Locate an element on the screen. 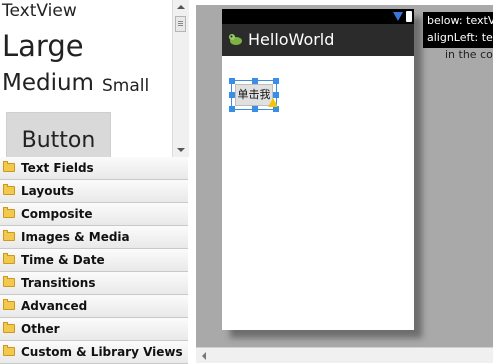 The image size is (493, 364). app-title: HelloWorld is located at coordinates (291, 39).